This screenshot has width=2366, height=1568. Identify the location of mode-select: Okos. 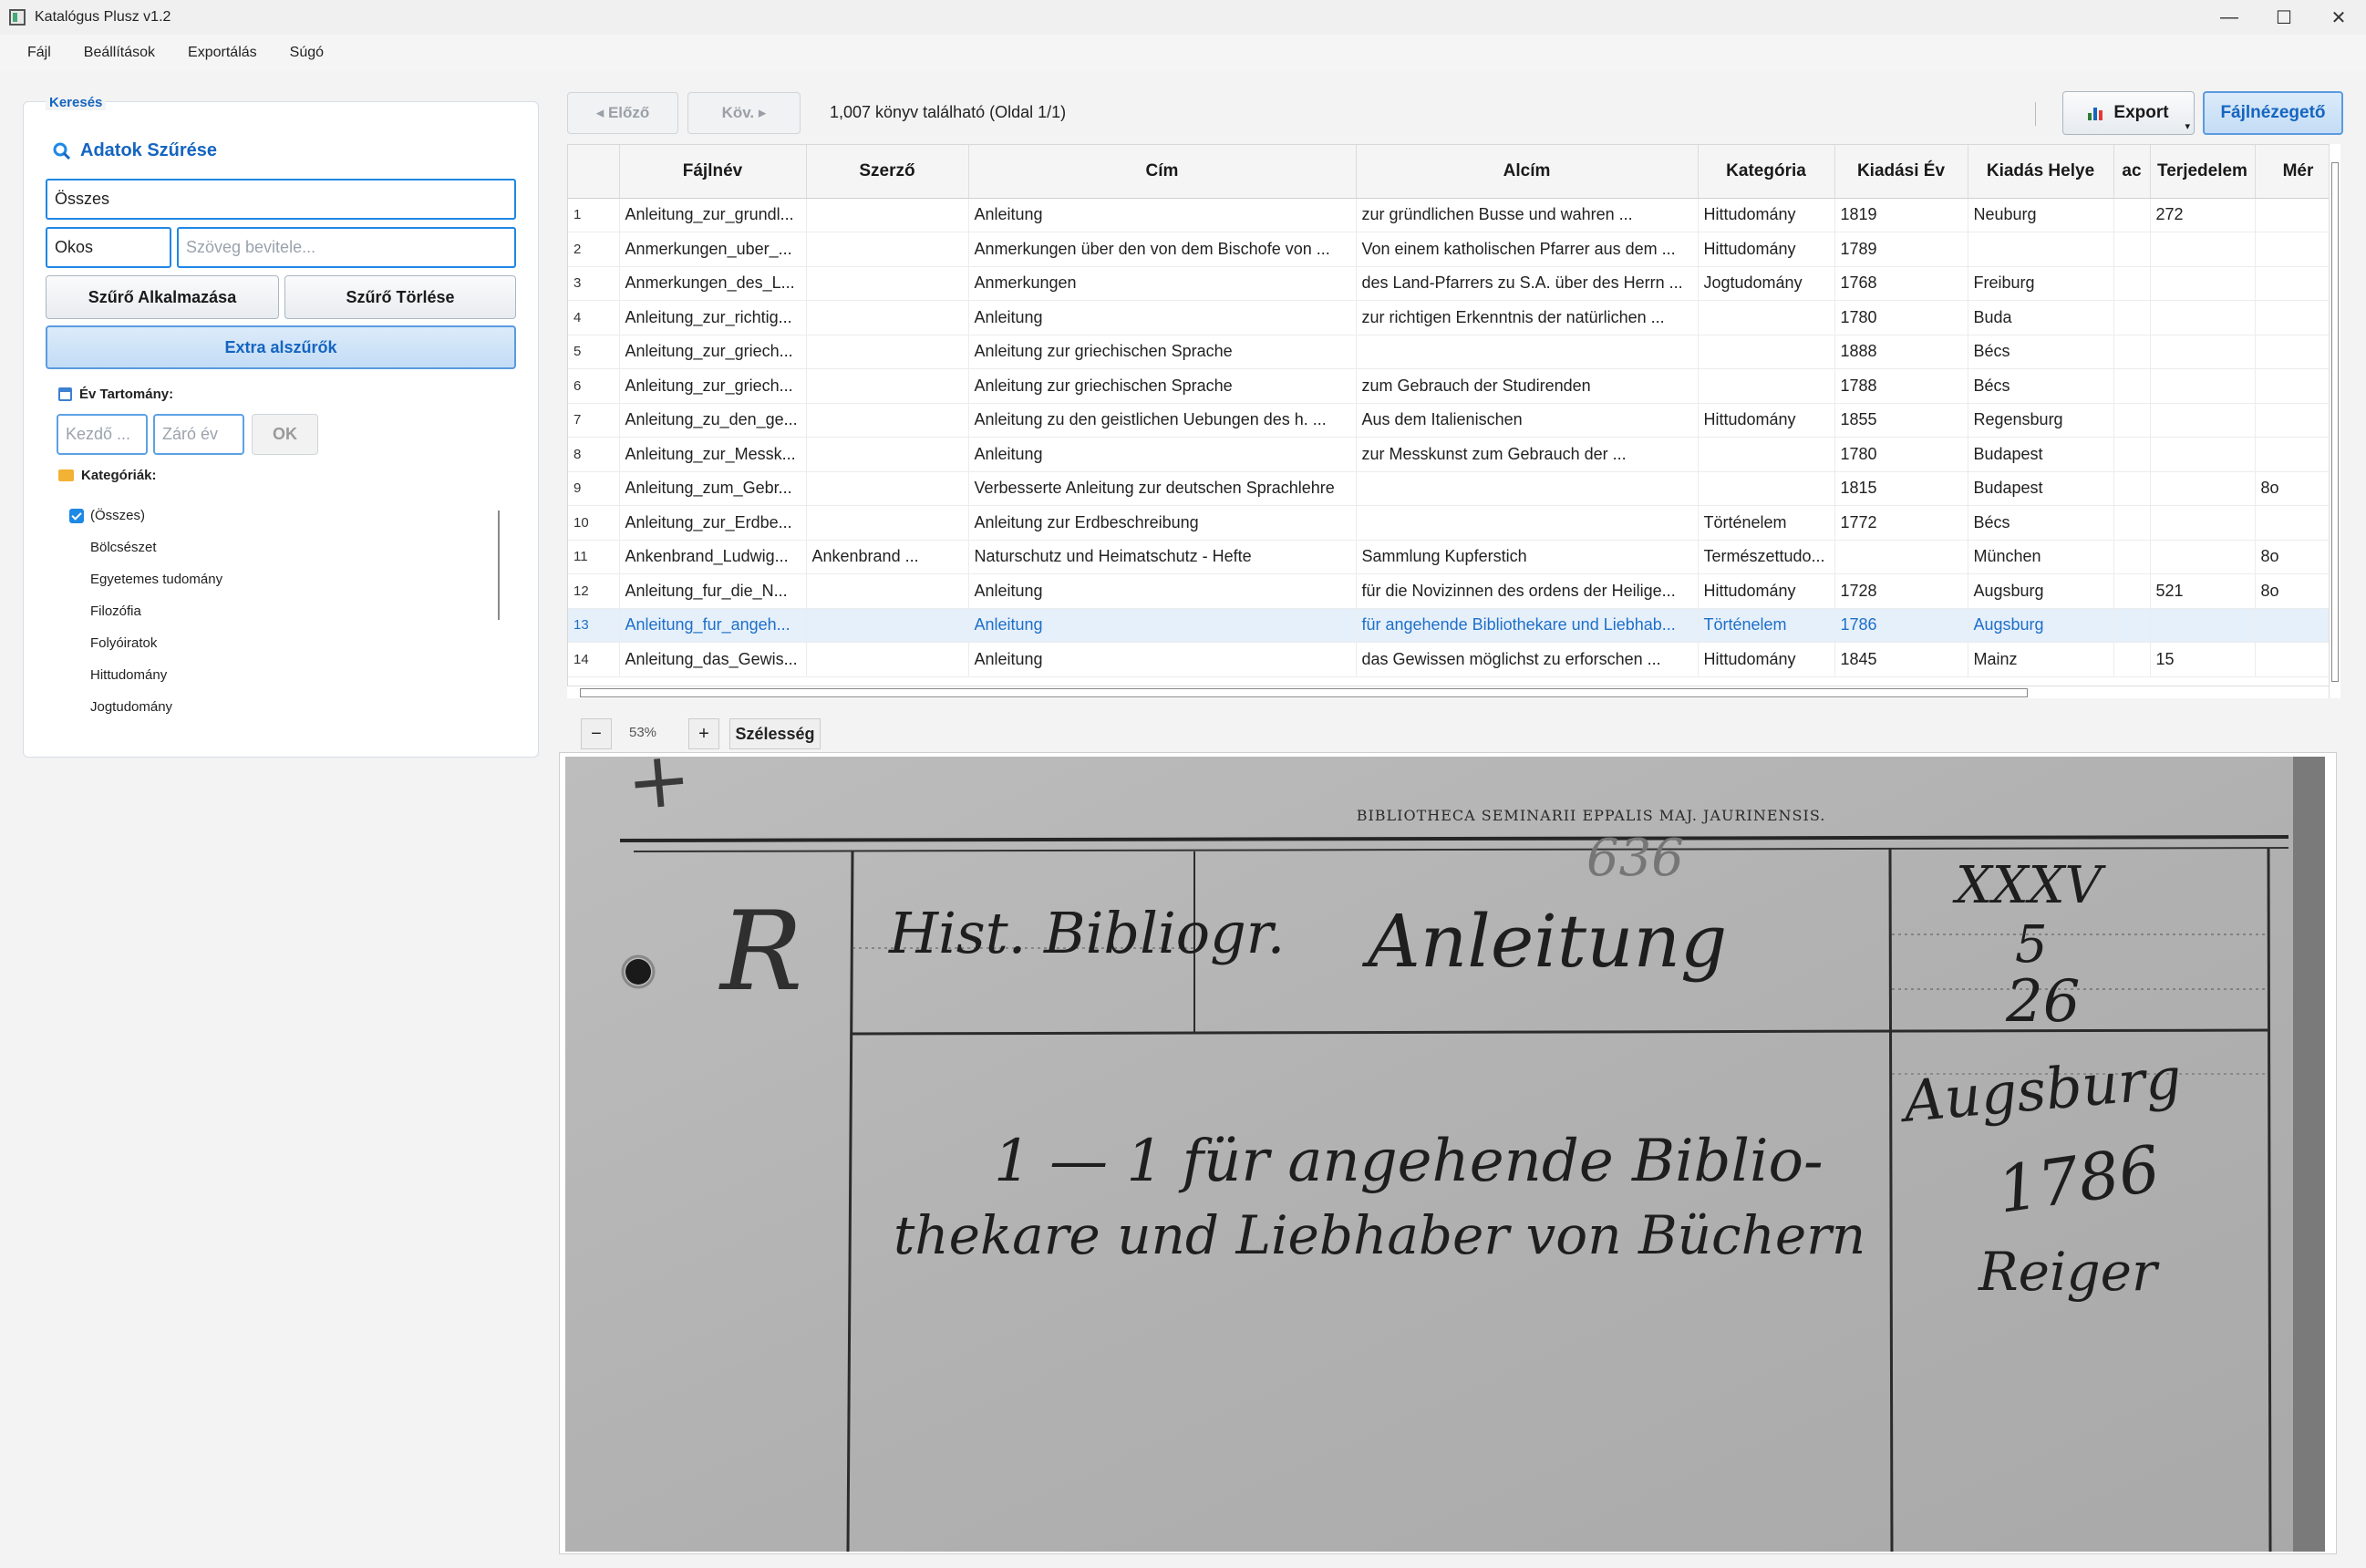
(108, 247).